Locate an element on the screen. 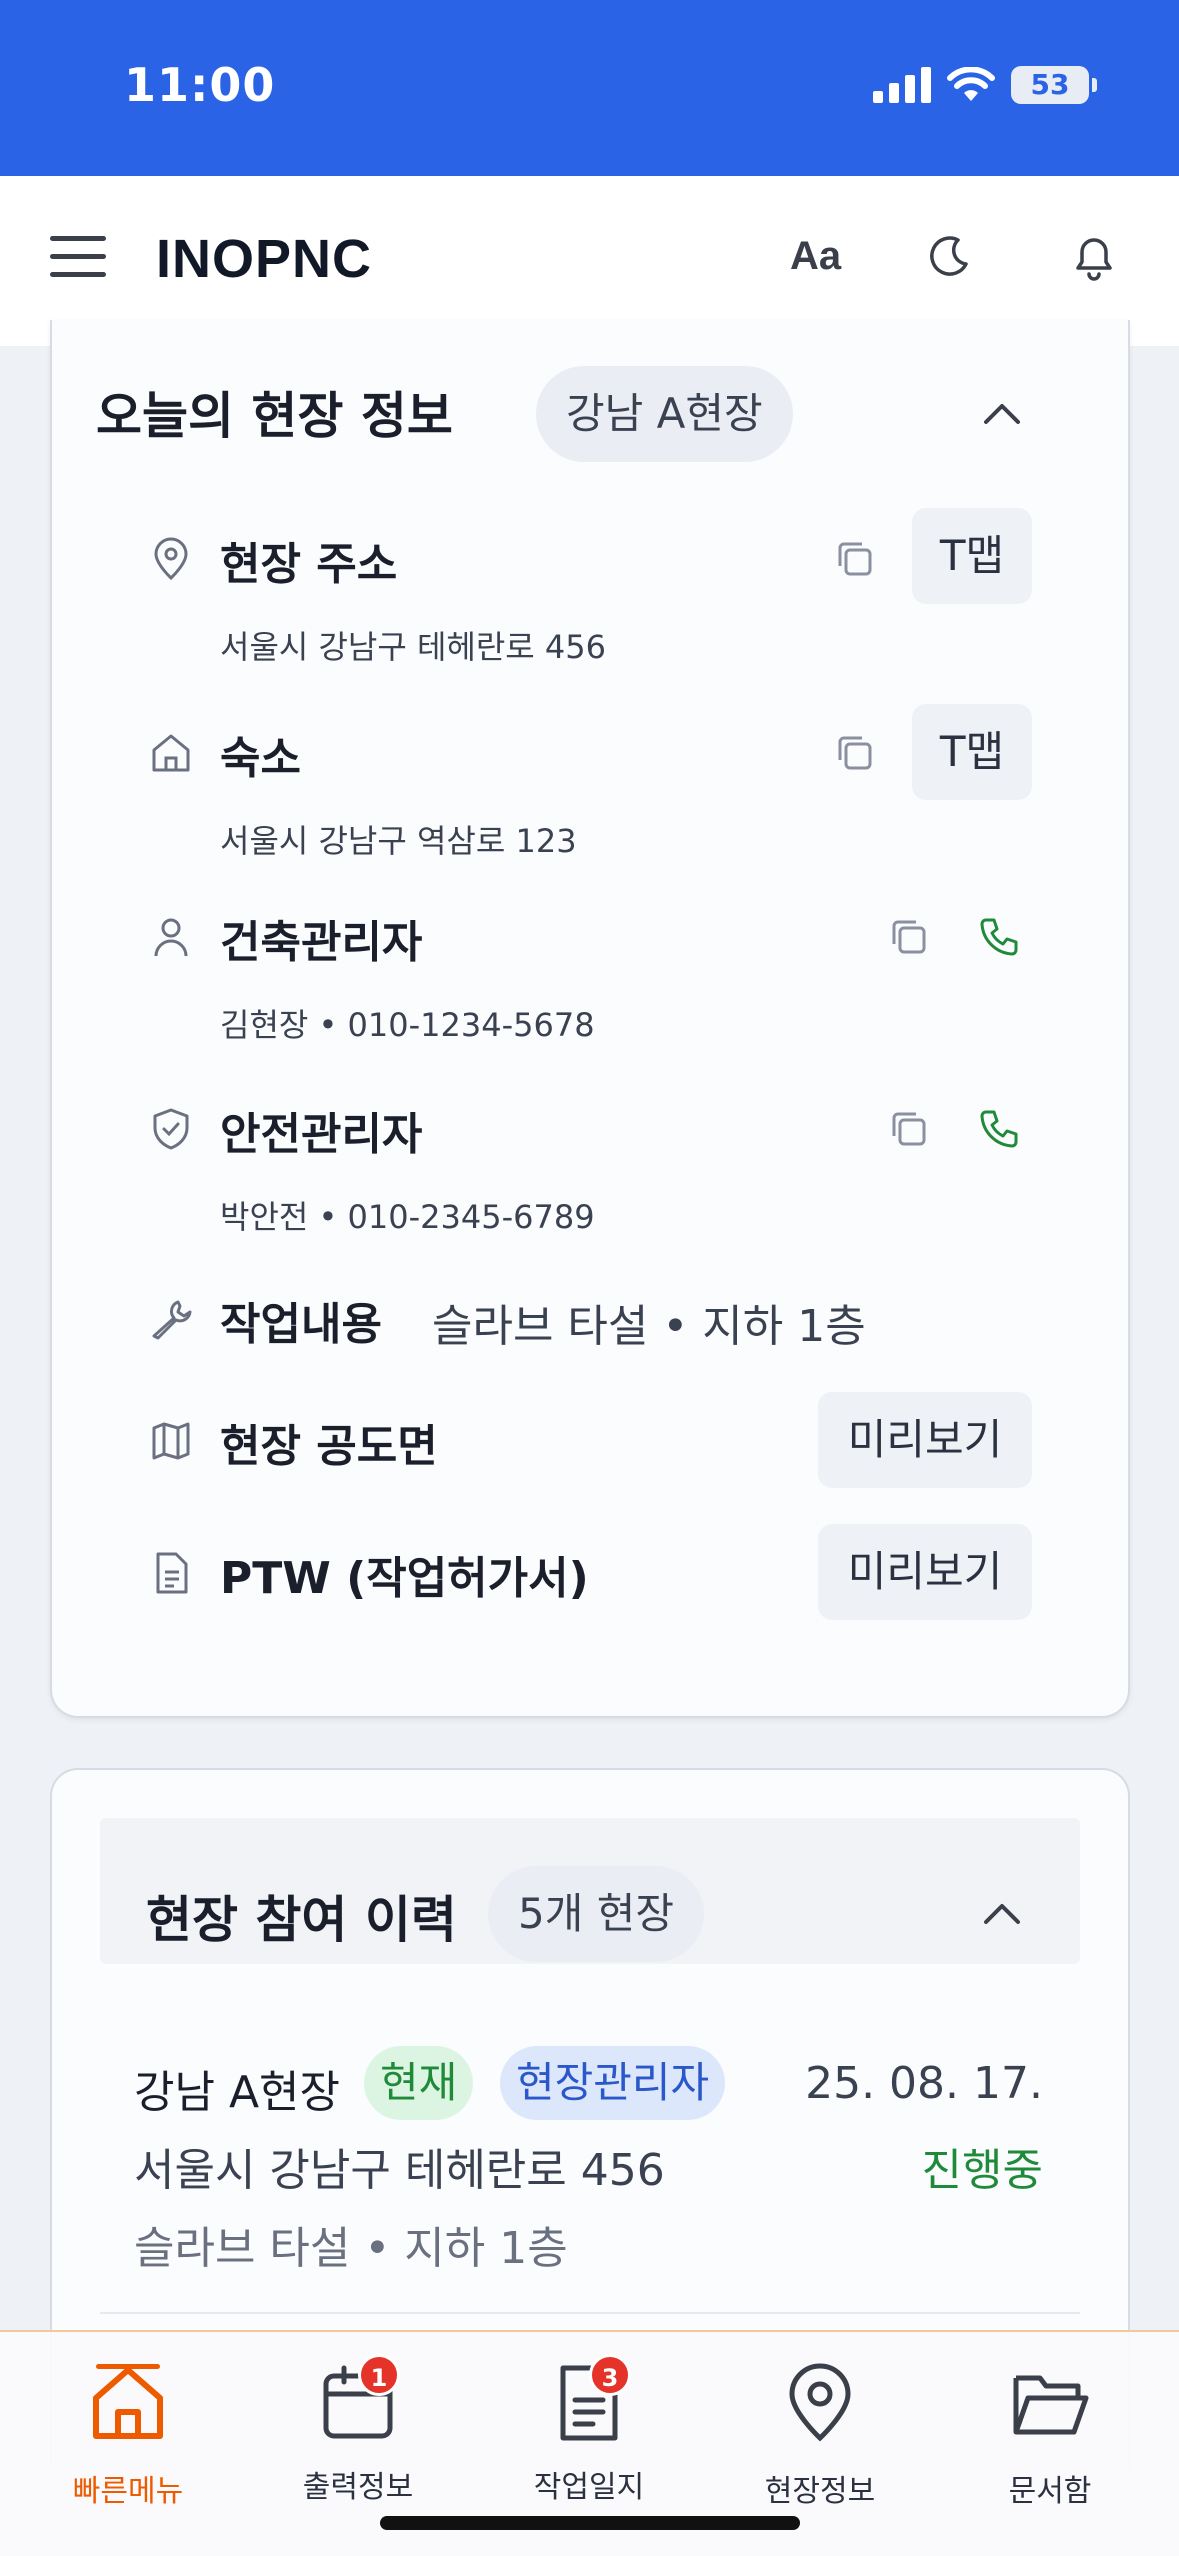  app-title: INOPNC is located at coordinates (264, 259).